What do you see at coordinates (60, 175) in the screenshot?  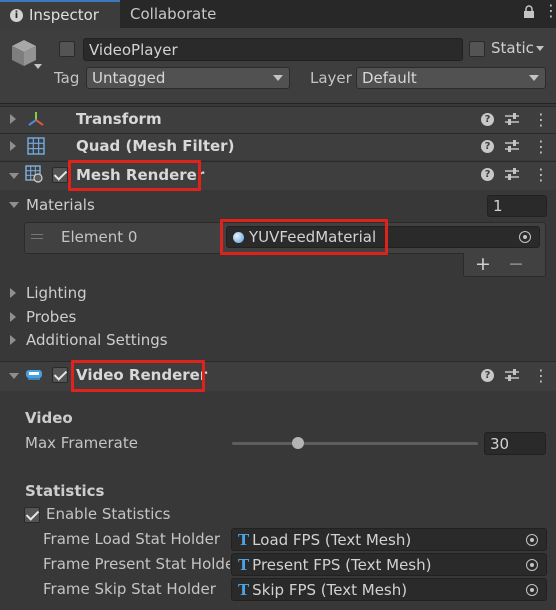 I see `mesh-renderer-enabled-checkbox` at bounding box center [60, 175].